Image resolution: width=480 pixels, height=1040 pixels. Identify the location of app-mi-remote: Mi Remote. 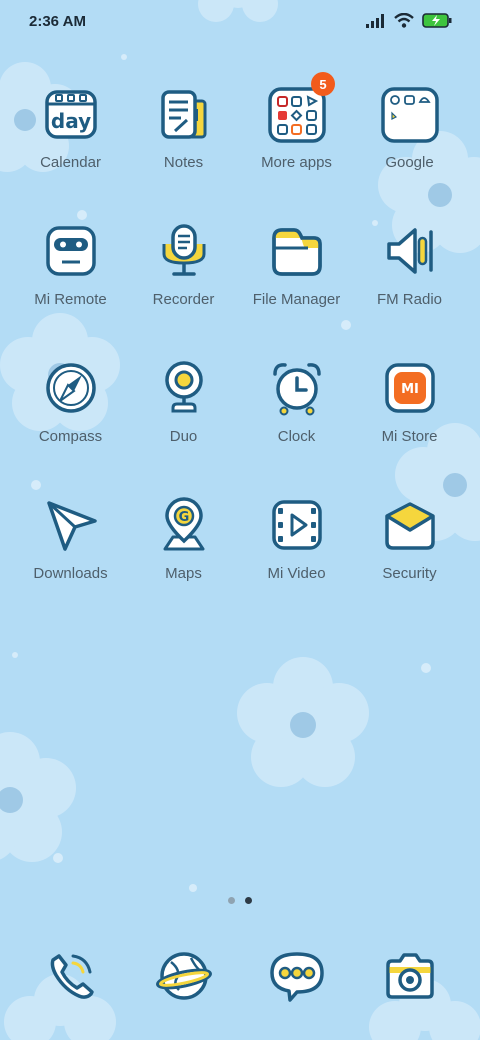
(70, 287).